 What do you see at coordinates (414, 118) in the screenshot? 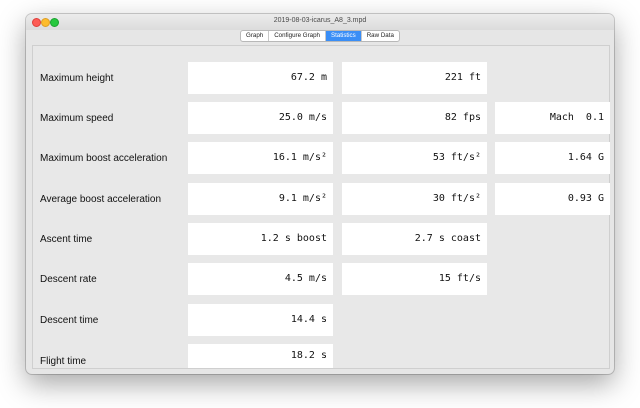
I see `stat-value-maximum-speed-imperial: 82 fps` at bounding box center [414, 118].